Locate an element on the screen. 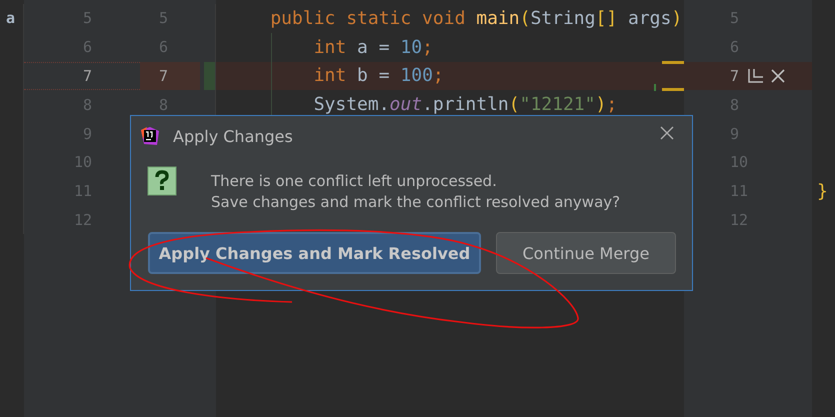 The image size is (835, 417). message-text: Save changes and mark the conflict resolved anyway? is located at coordinates (415, 202).